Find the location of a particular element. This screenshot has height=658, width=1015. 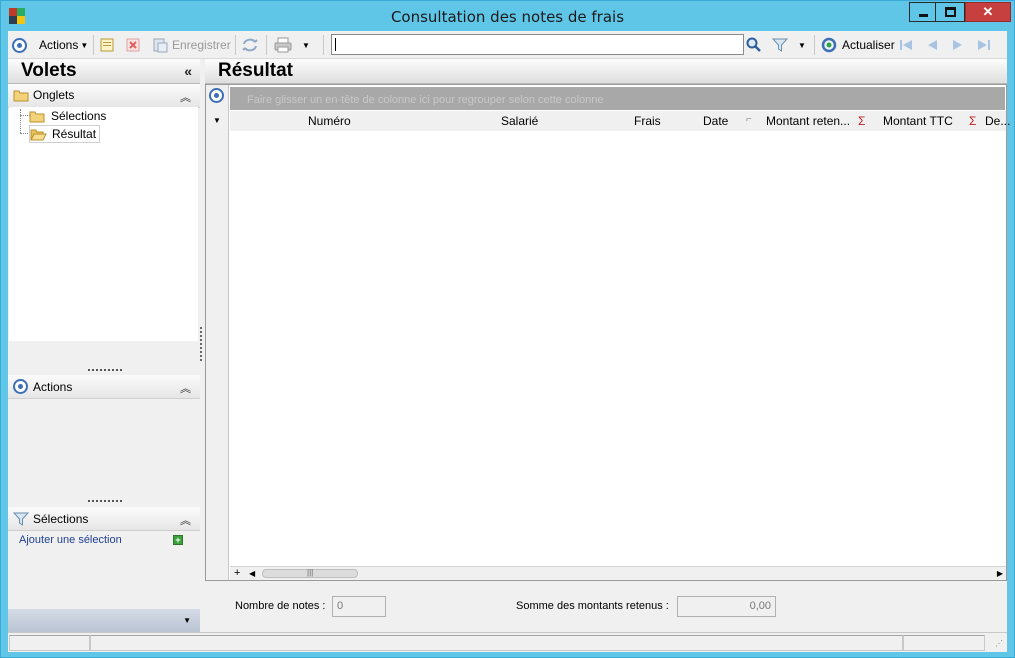

previous-record-button is located at coordinates (932, 45).